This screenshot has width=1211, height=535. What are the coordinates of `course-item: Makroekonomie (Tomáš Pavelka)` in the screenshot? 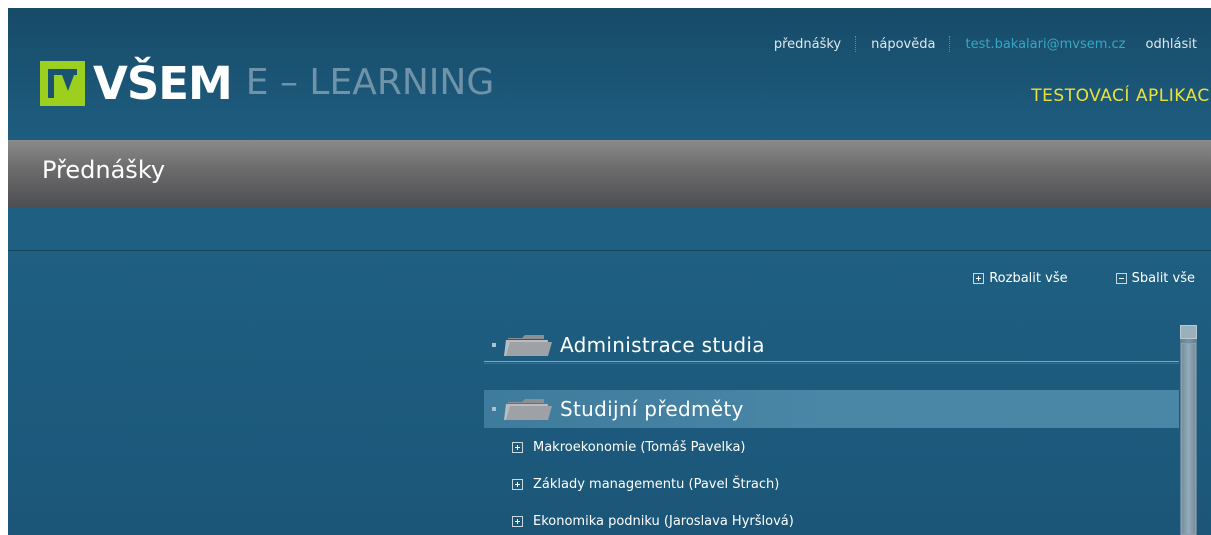 It's located at (629, 447).